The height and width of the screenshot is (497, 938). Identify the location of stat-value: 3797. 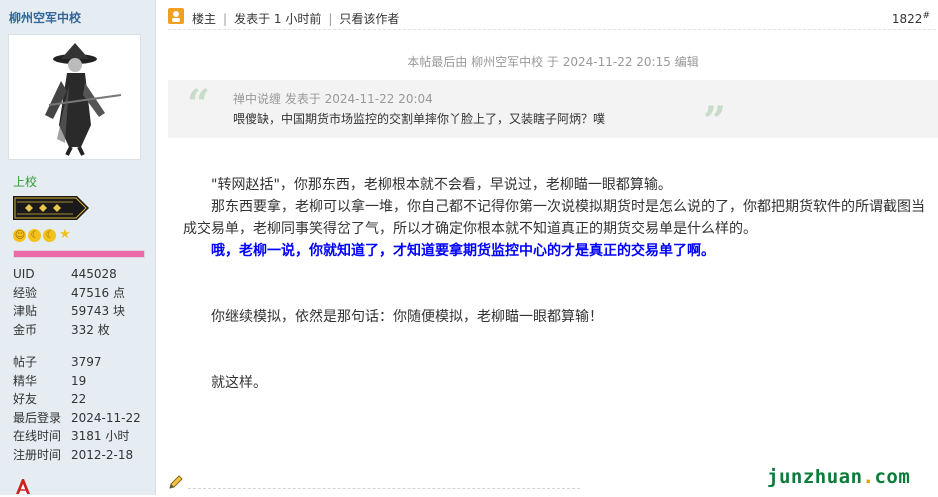
(86, 362).